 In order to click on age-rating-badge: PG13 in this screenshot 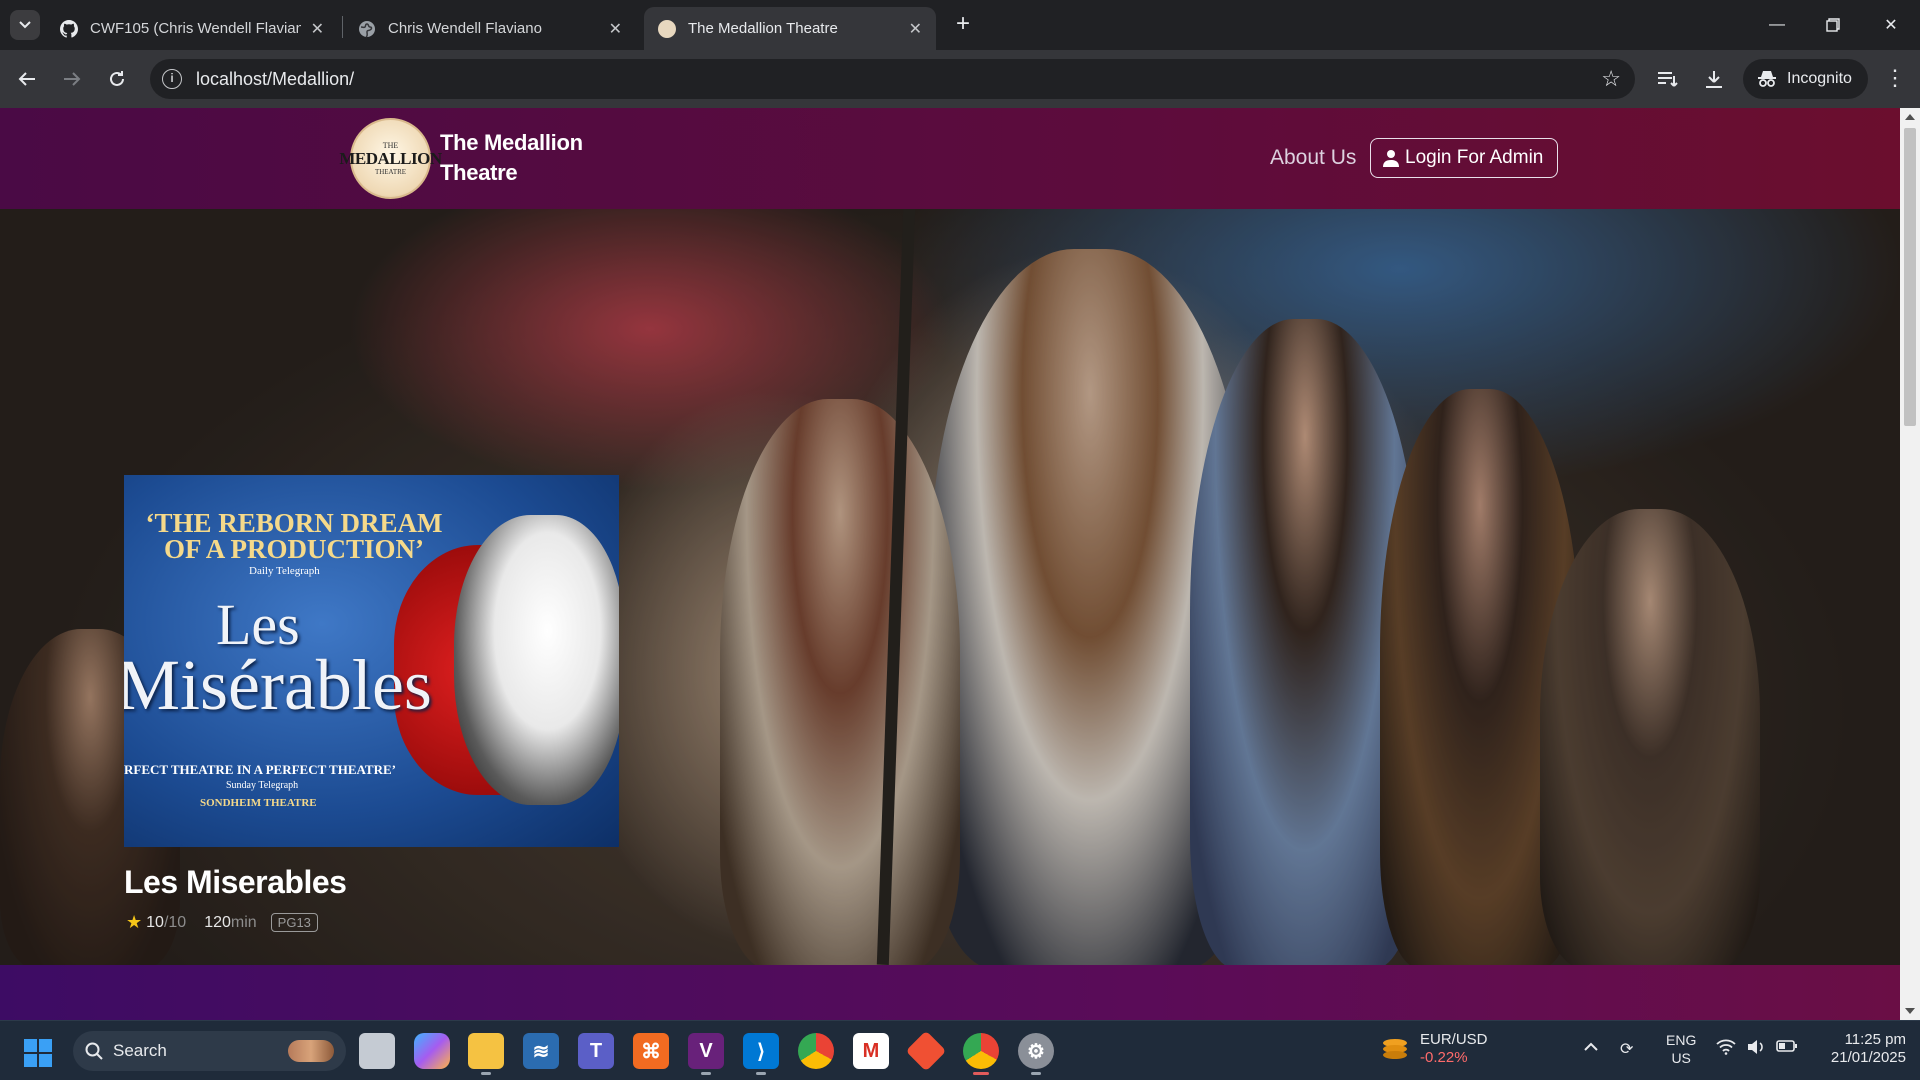, I will do `click(294, 922)`.